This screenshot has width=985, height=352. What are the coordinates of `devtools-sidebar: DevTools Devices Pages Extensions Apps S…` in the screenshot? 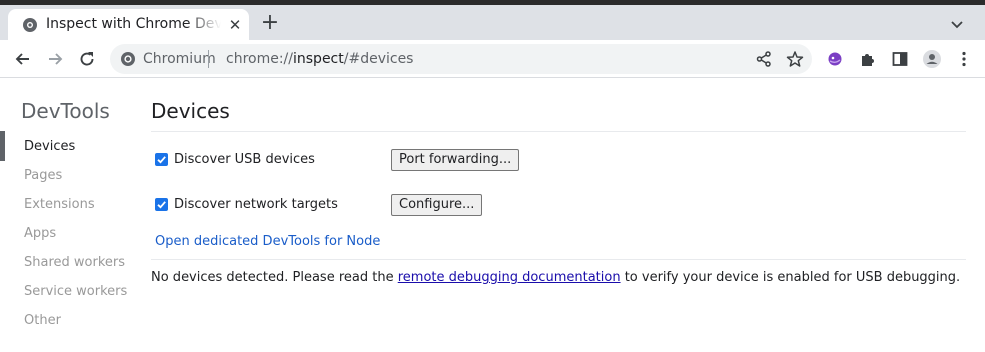 It's located at (67, 215).